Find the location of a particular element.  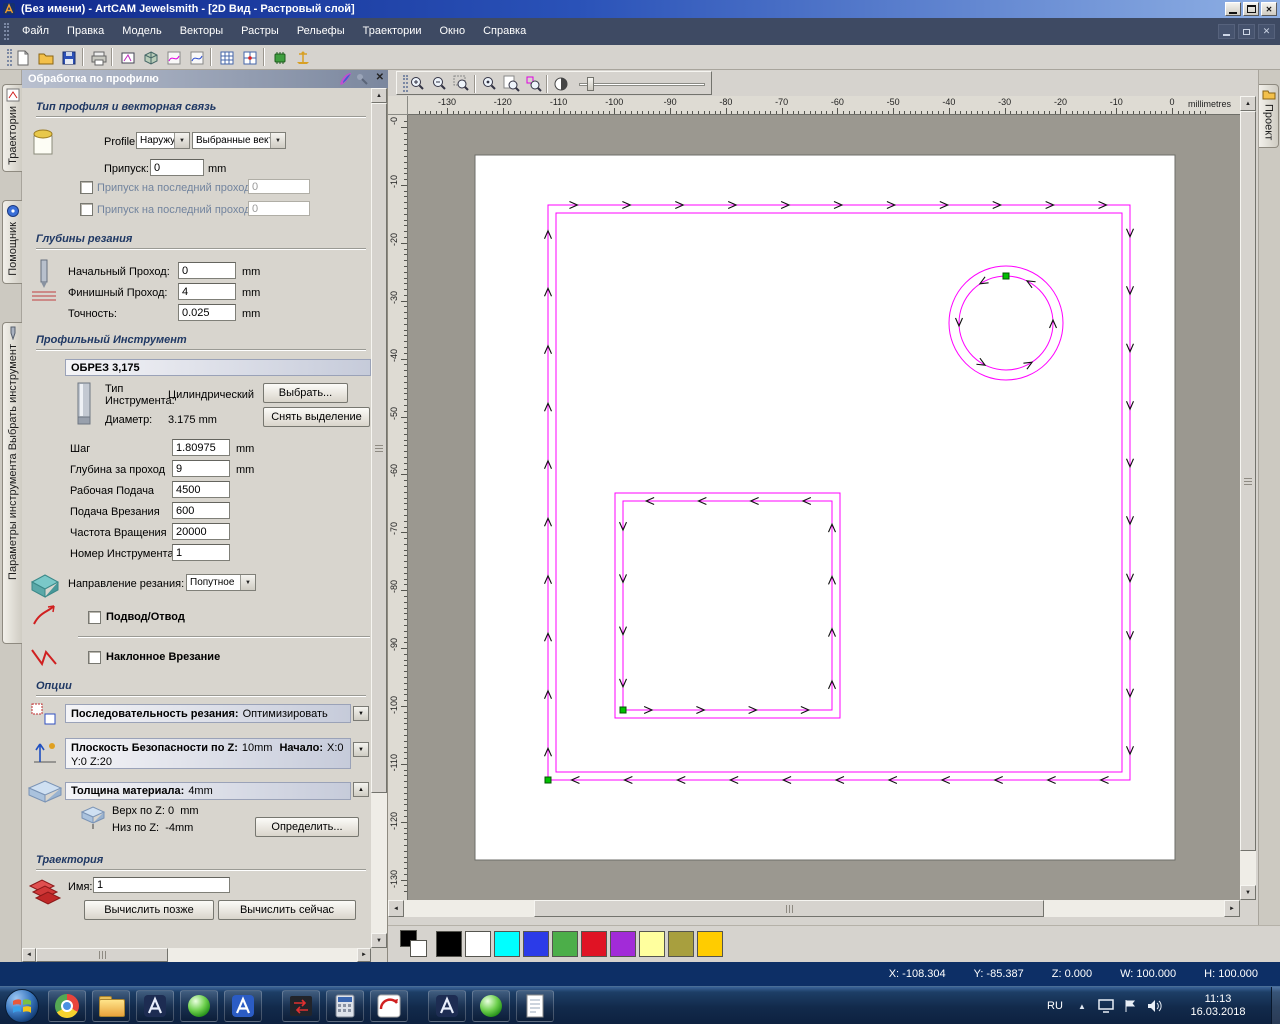

vector-layer-icon is located at coordinates (197, 57).